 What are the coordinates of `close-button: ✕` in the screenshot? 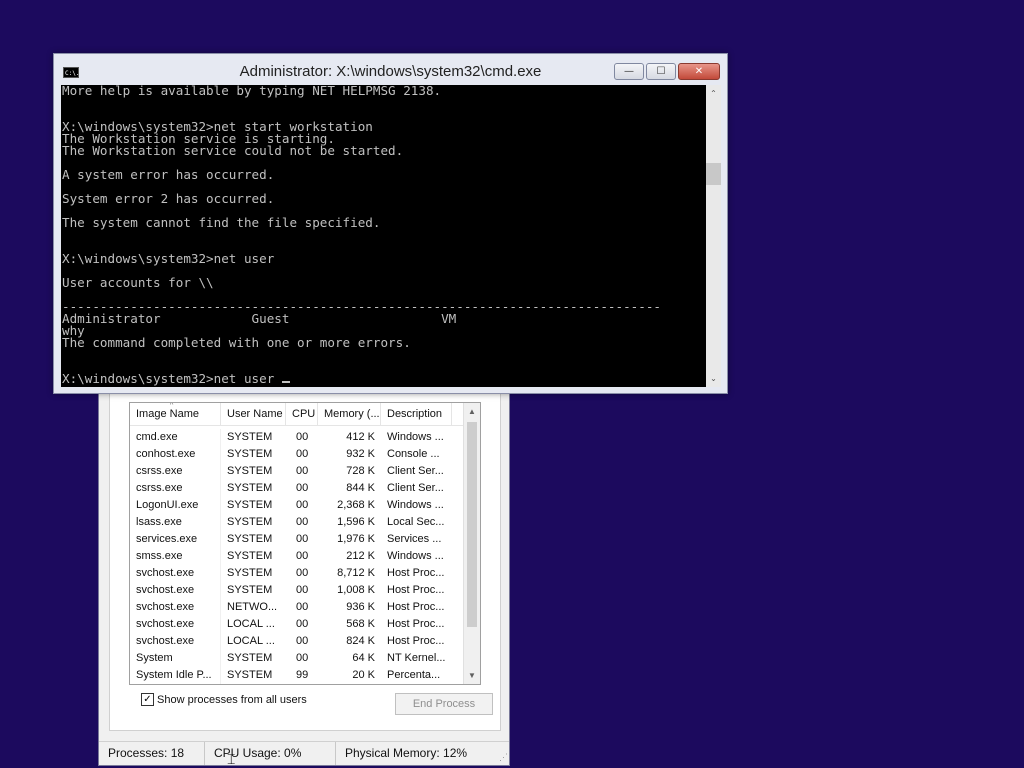 It's located at (699, 71).